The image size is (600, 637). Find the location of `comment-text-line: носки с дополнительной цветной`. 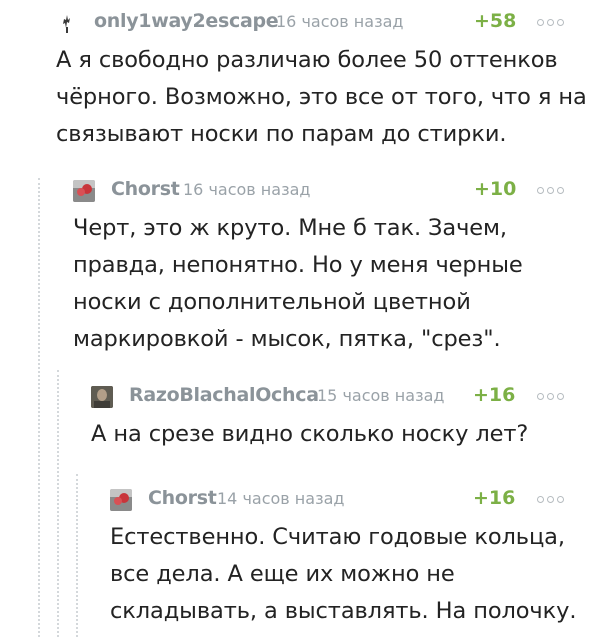

comment-text-line: носки с дополнительной цветной is located at coordinates (272, 302).